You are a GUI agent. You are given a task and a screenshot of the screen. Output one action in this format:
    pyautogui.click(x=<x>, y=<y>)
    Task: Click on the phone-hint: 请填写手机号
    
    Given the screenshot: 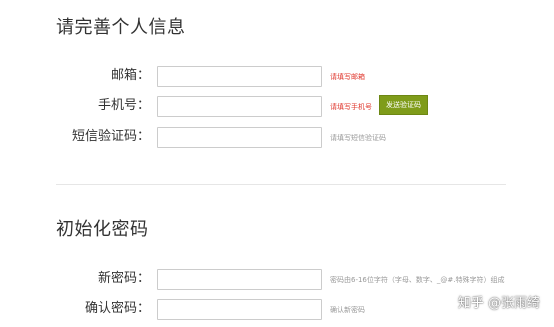 What is the action you would take?
    pyautogui.click(x=351, y=107)
    